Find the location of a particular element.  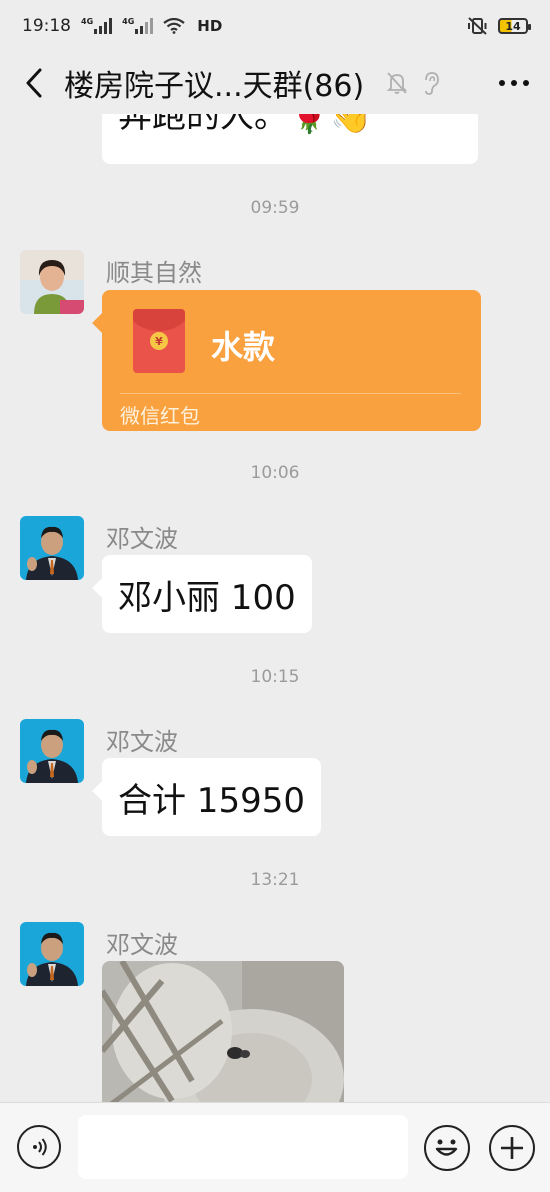

more-button is located at coordinates (514, 83).